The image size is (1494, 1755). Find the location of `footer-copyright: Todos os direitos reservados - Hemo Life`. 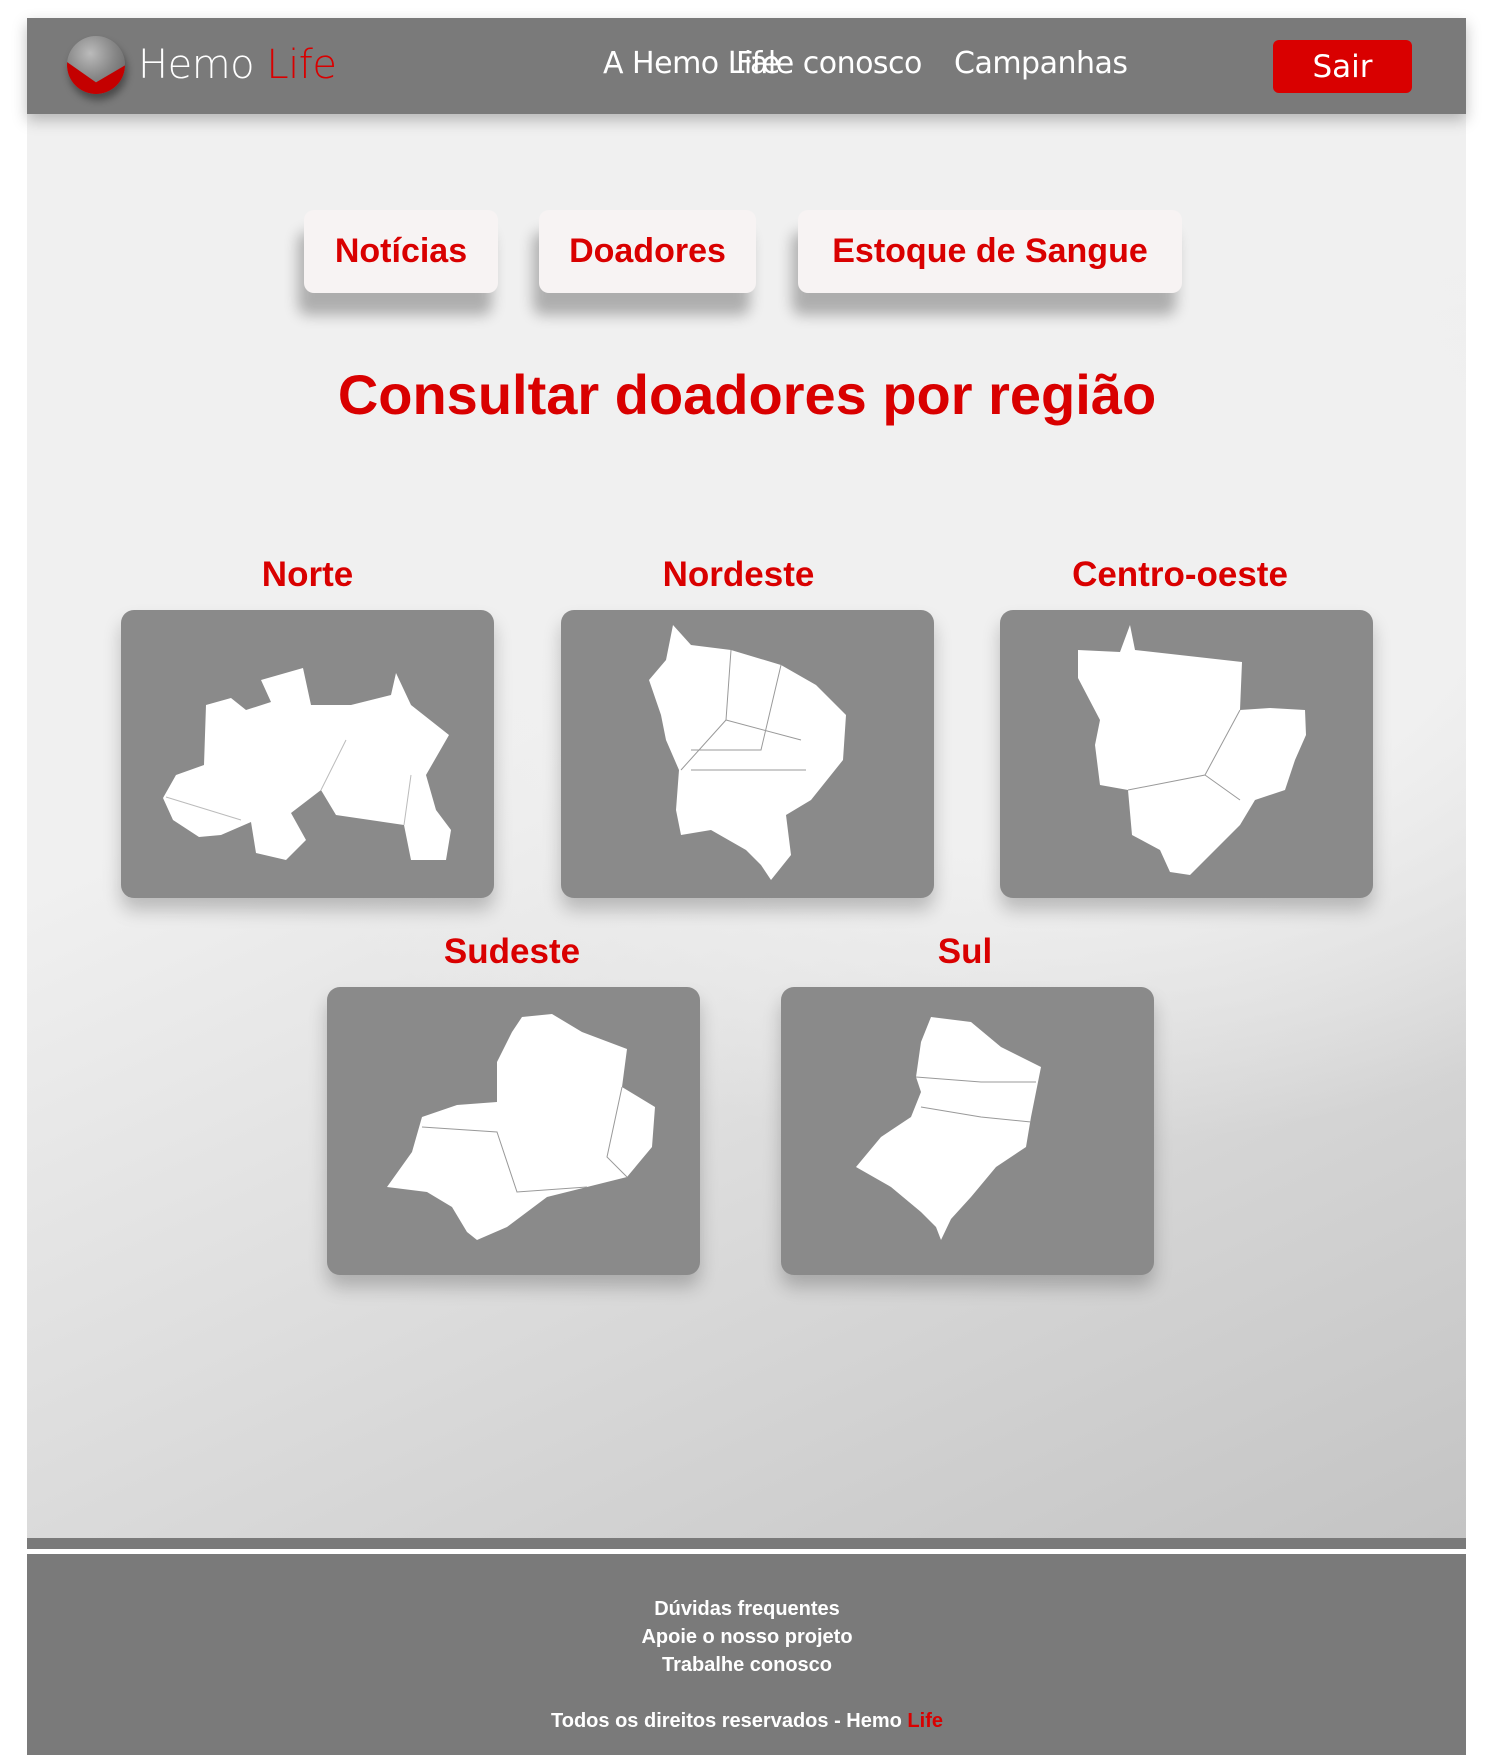

footer-copyright: Todos os direitos reservados - Hemo Life is located at coordinates (747, 1721).